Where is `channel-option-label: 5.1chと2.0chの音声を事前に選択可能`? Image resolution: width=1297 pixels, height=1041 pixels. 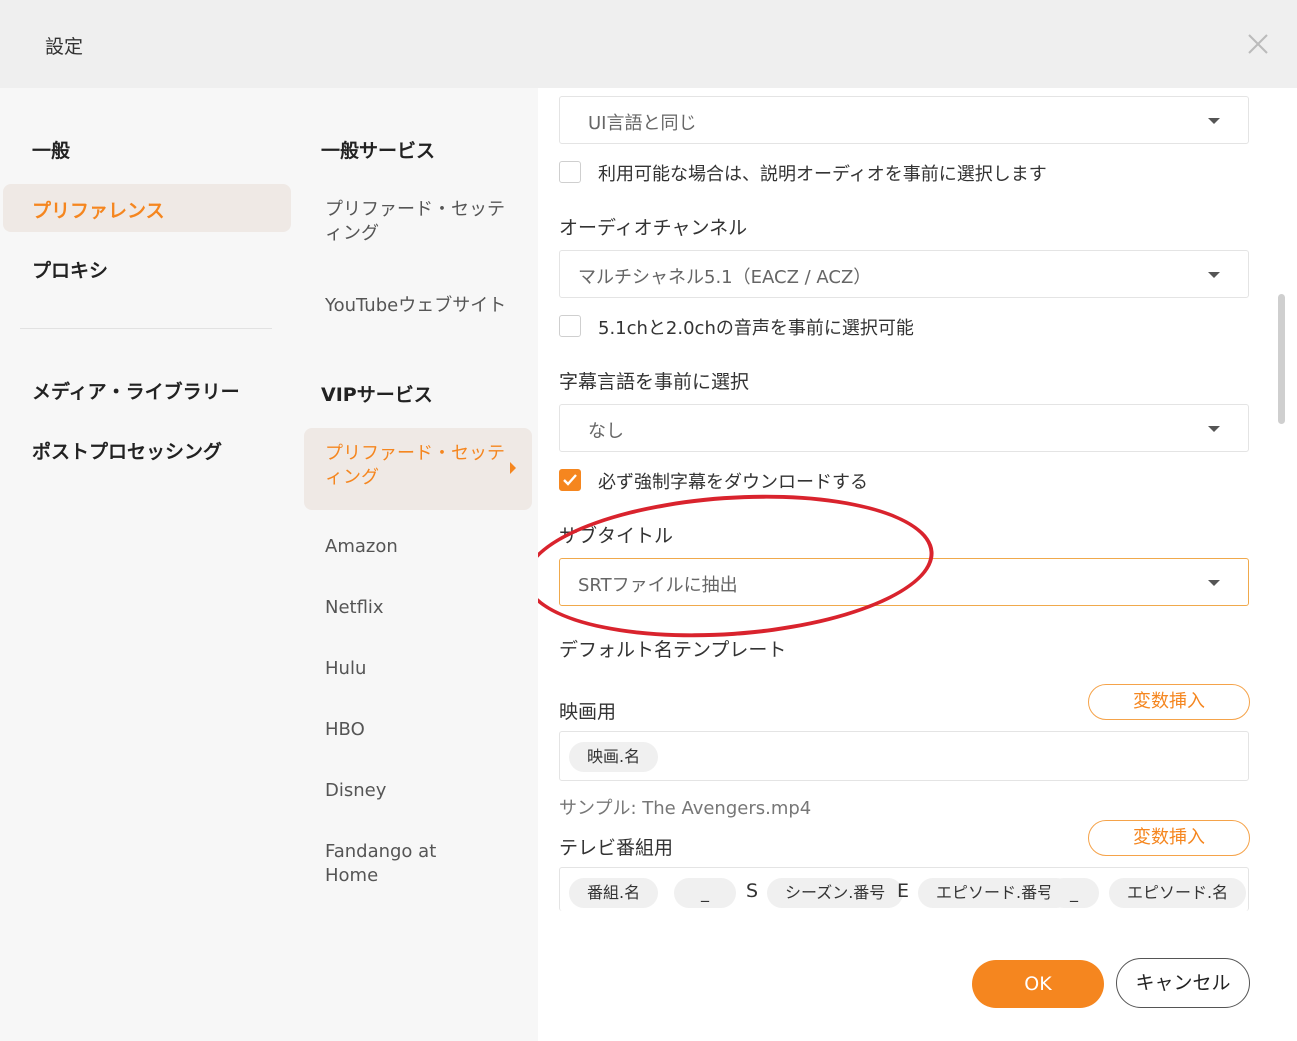 channel-option-label: 5.1chと2.0chの音声を事前に選択可能 is located at coordinates (756, 328).